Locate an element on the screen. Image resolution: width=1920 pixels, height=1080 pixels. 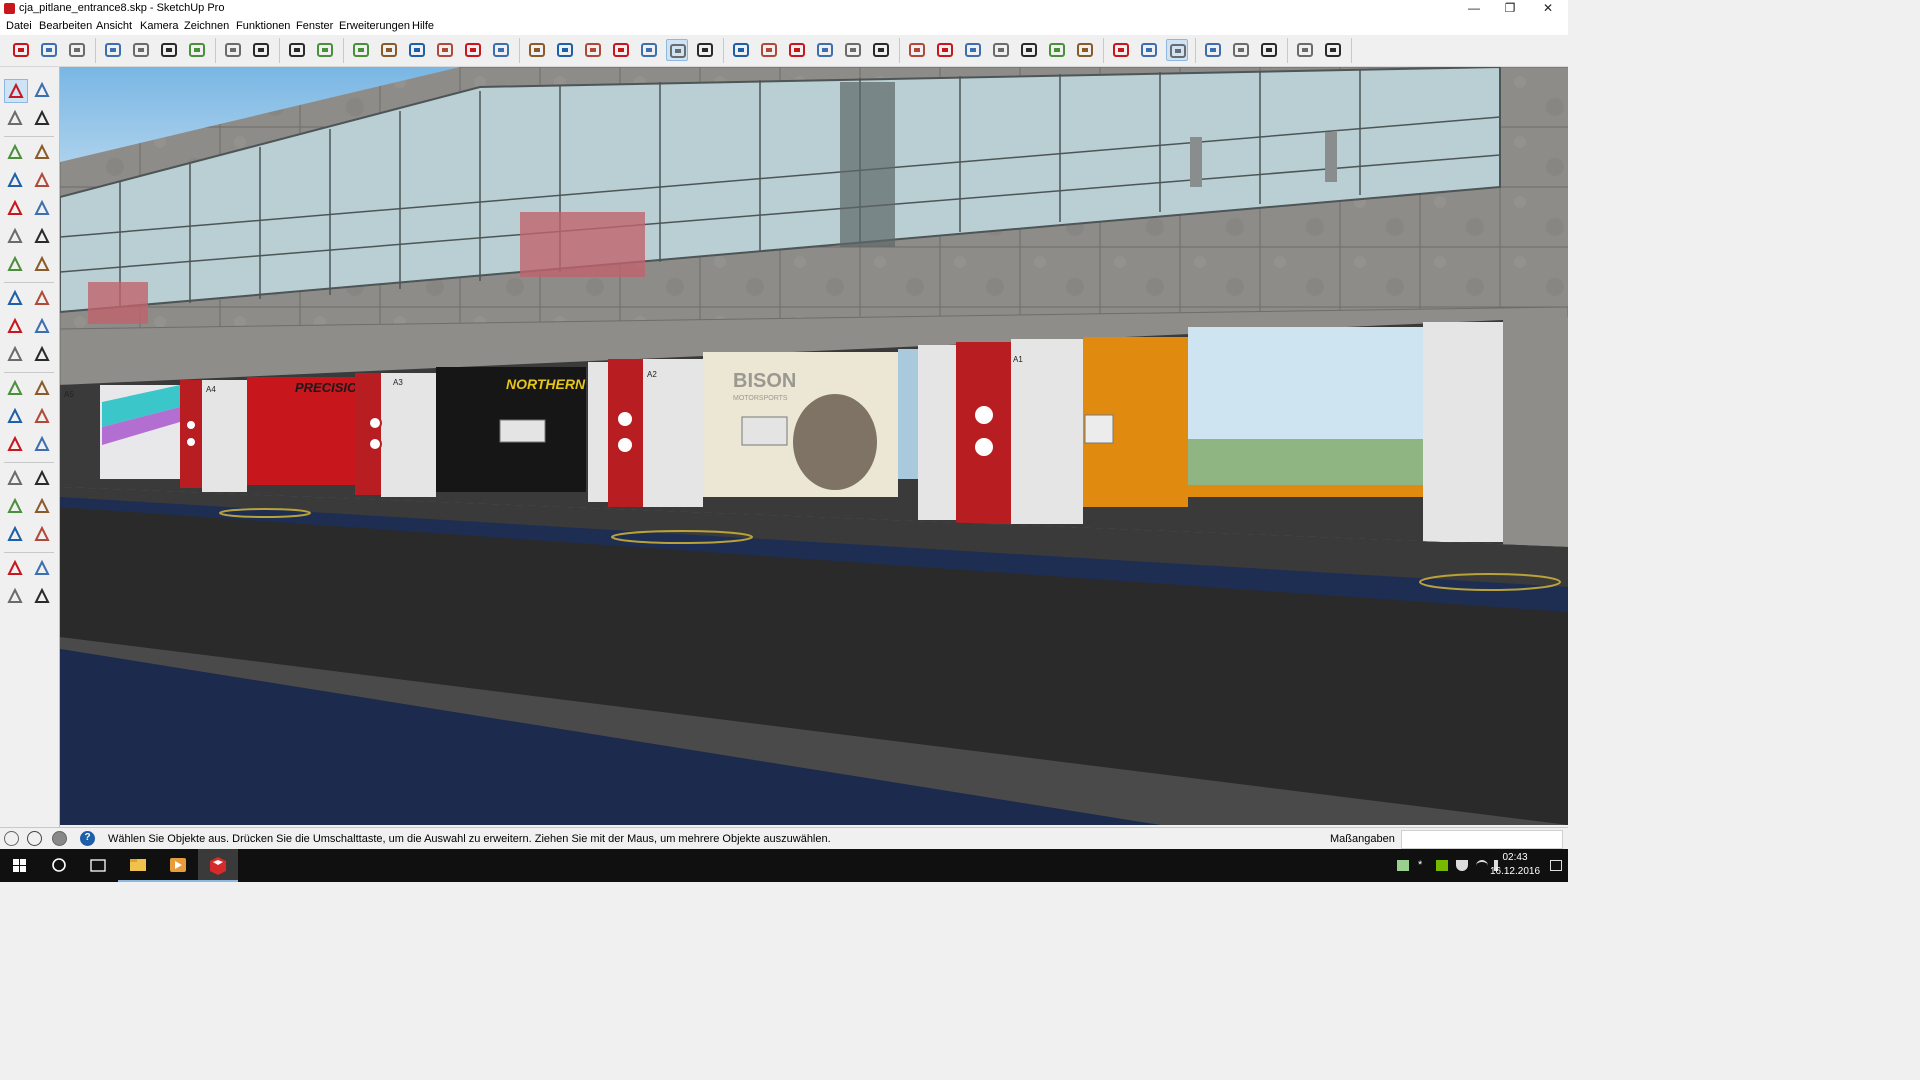
menu-erweiterungen: Erweiterungen is located at coordinates (374, 26).